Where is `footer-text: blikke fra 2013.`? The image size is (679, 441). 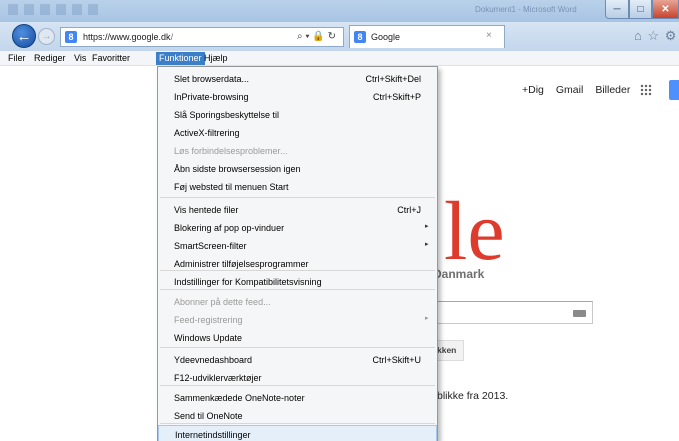 footer-text: blikke fra 2013. is located at coordinates (473, 396).